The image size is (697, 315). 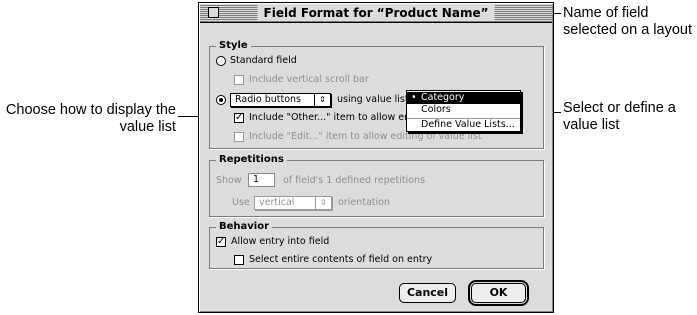 I want to click on menu-item-label: Category, so click(x=443, y=97).